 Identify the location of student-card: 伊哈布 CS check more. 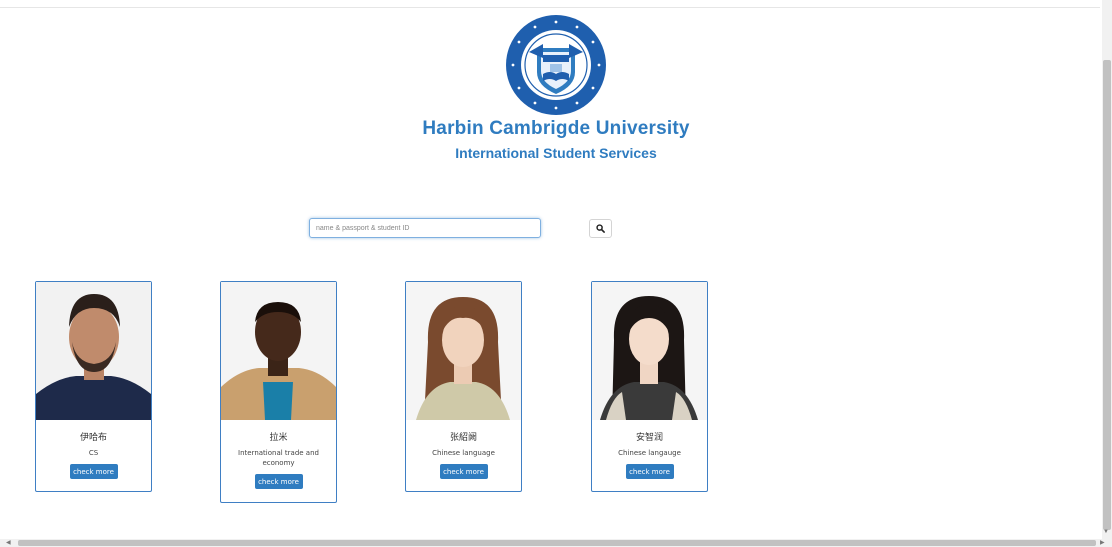
(93, 386).